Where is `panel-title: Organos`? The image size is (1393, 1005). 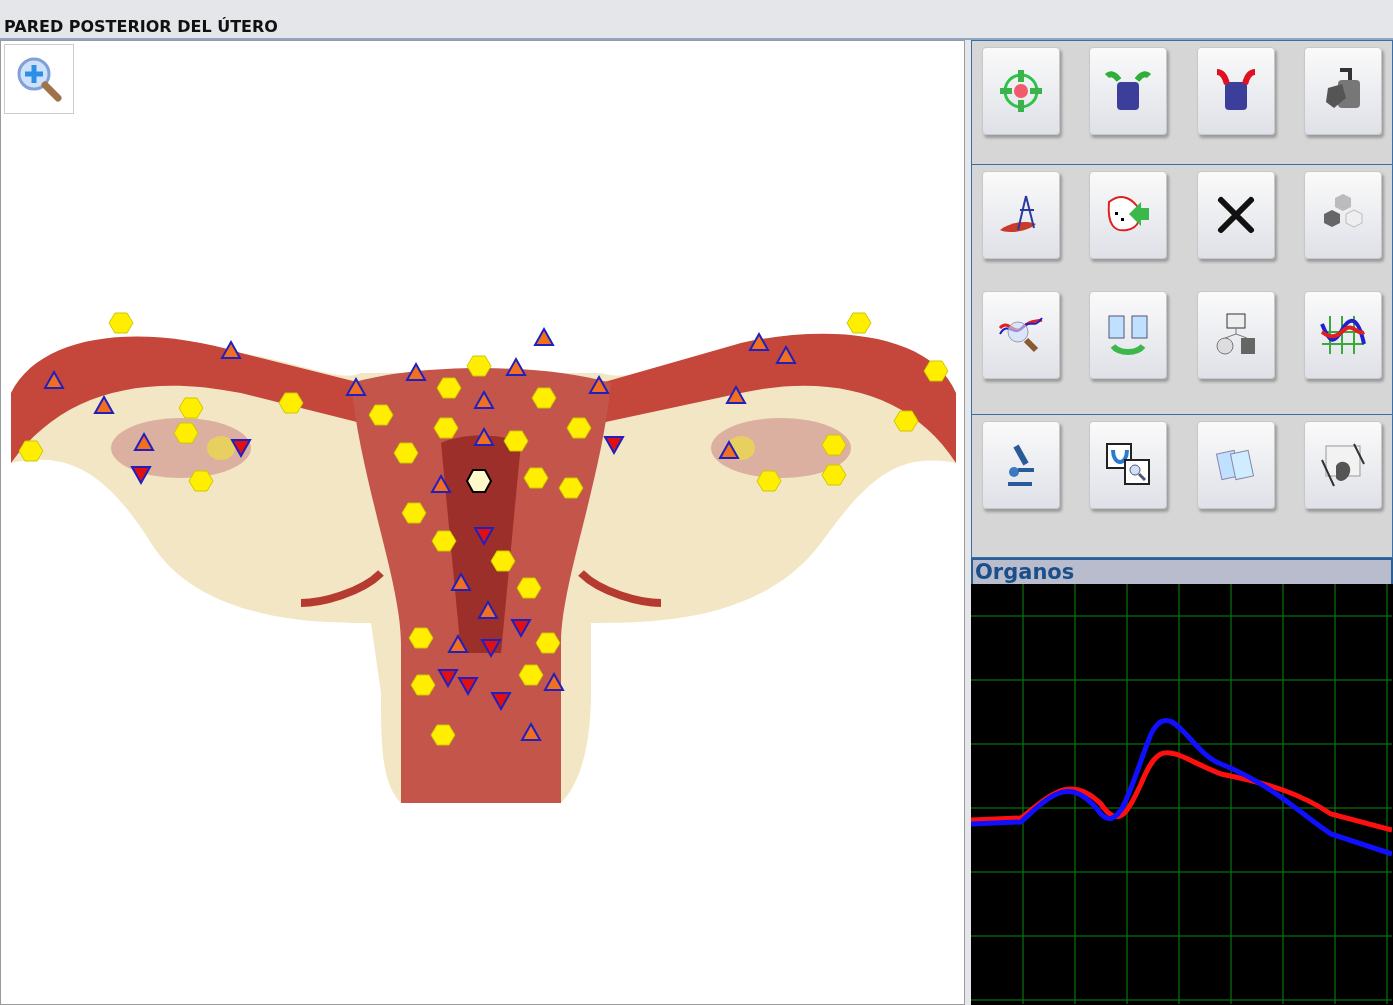
panel-title: Organos is located at coordinates (1025, 572).